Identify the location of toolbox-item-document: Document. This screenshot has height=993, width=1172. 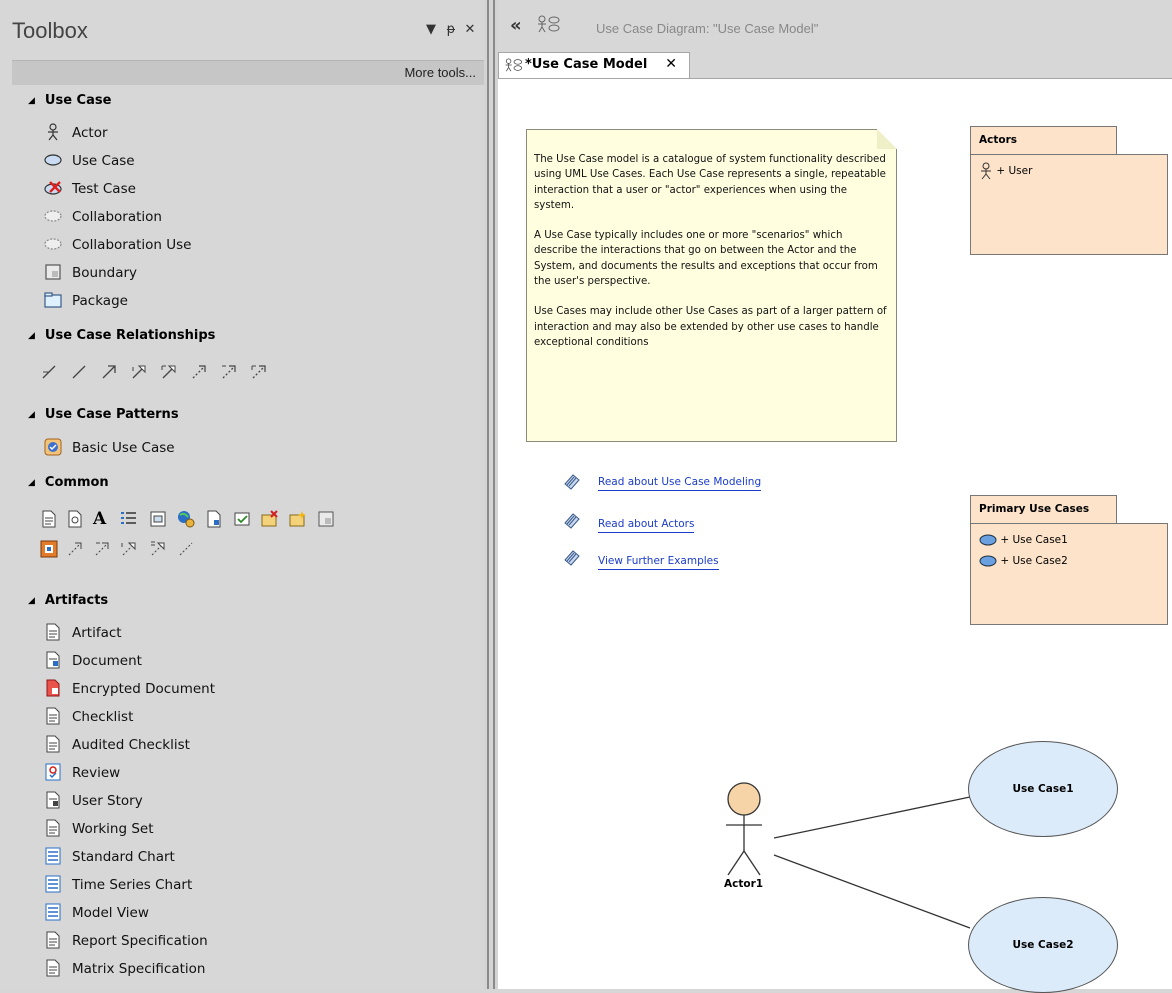
(93, 661).